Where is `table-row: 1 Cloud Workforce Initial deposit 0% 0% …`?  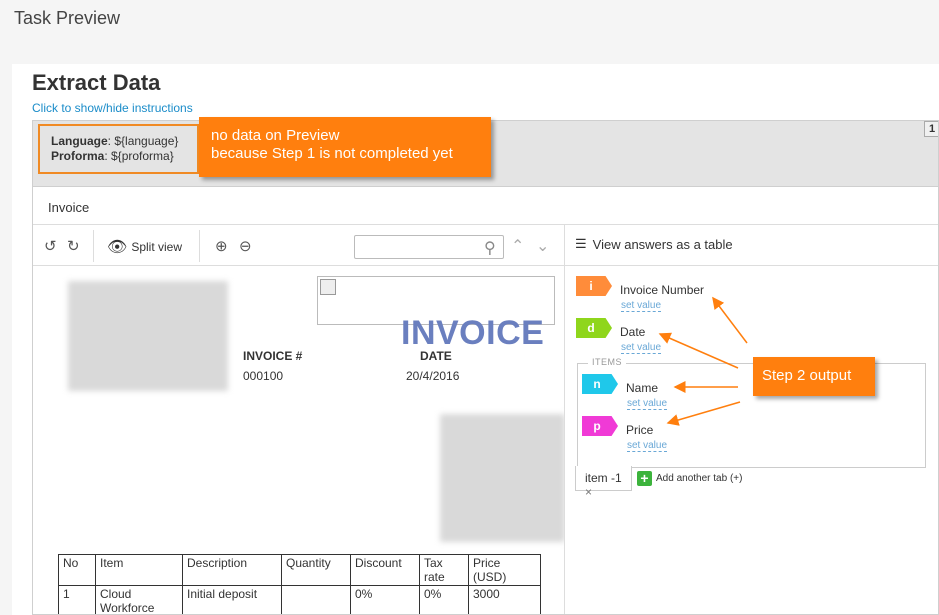
table-row: 1 Cloud Workforce Initial deposit 0% 0% … is located at coordinates (299, 599).